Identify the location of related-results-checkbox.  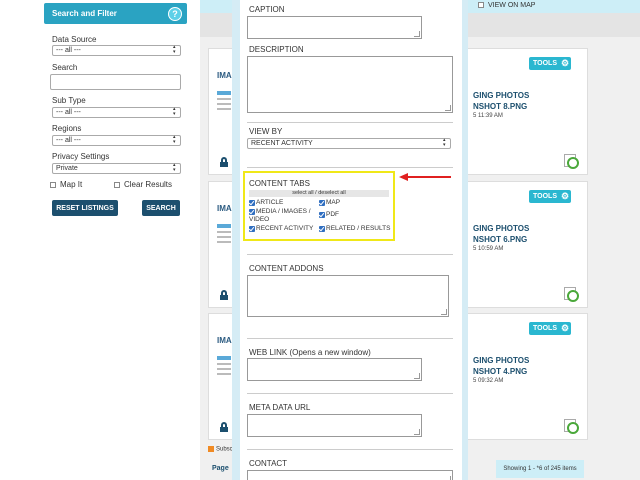
(322, 229).